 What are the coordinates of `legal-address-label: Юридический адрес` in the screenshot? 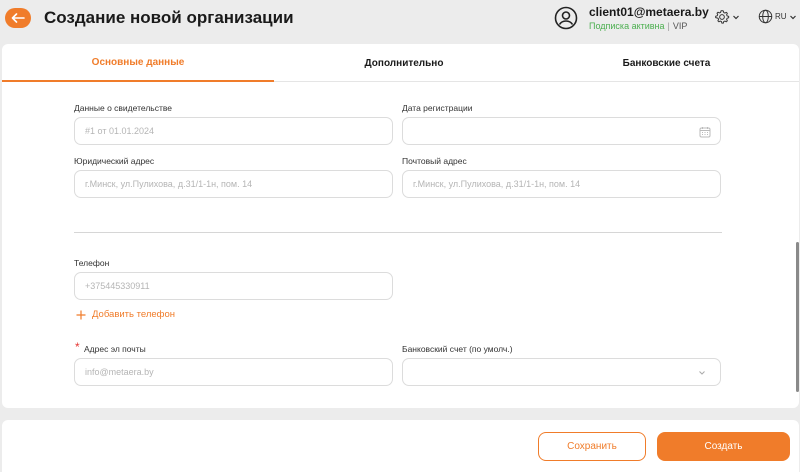 It's located at (114, 161).